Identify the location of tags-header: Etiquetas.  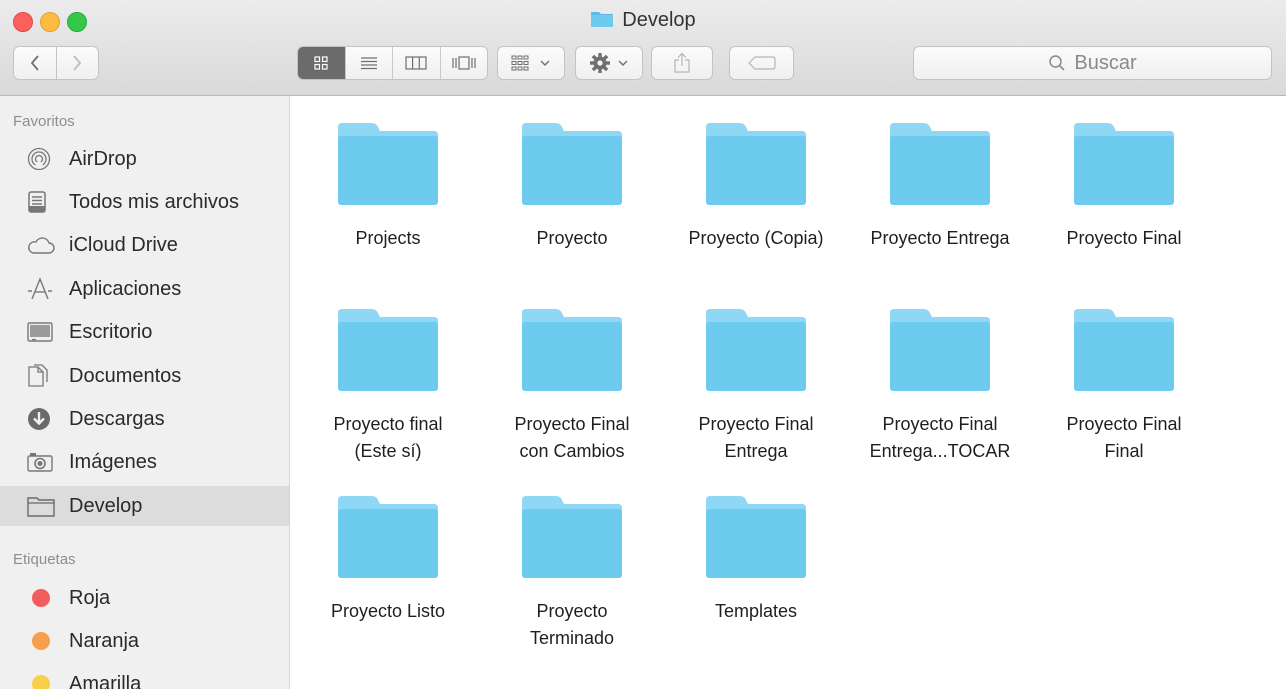
(44, 559).